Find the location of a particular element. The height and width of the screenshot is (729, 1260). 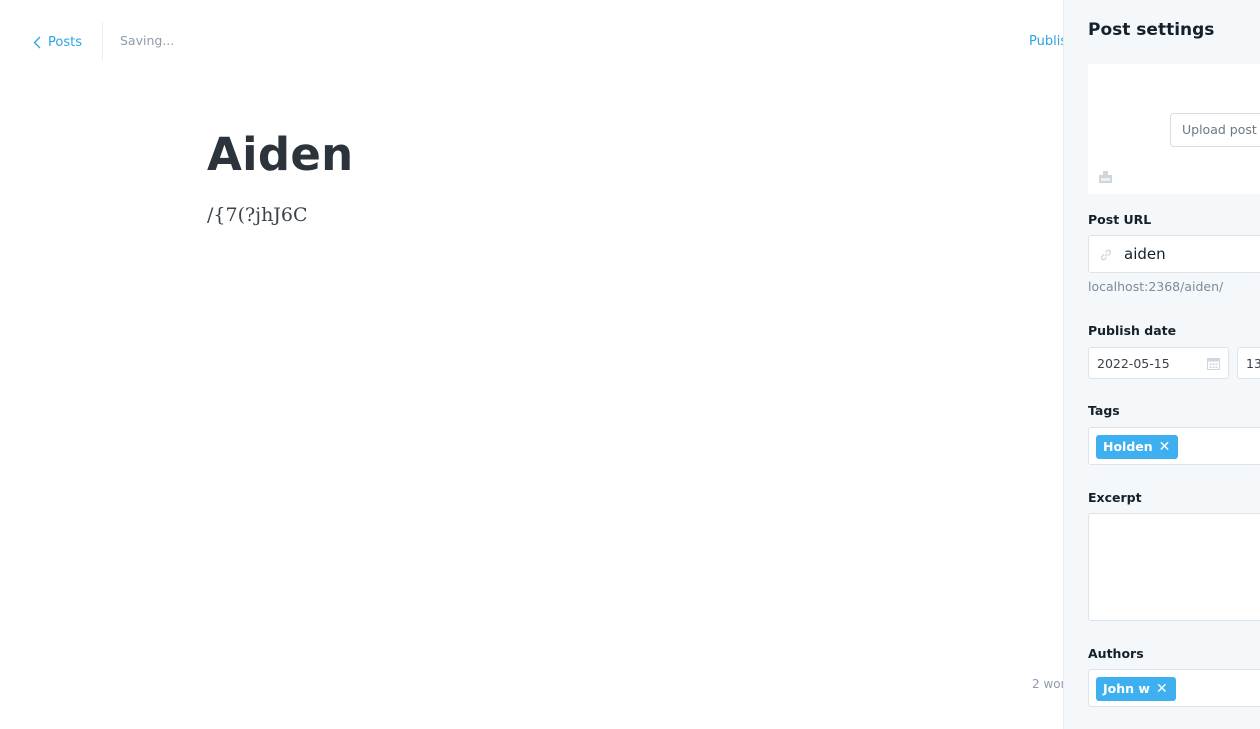

post-url-input: aiden is located at coordinates (1174, 254).